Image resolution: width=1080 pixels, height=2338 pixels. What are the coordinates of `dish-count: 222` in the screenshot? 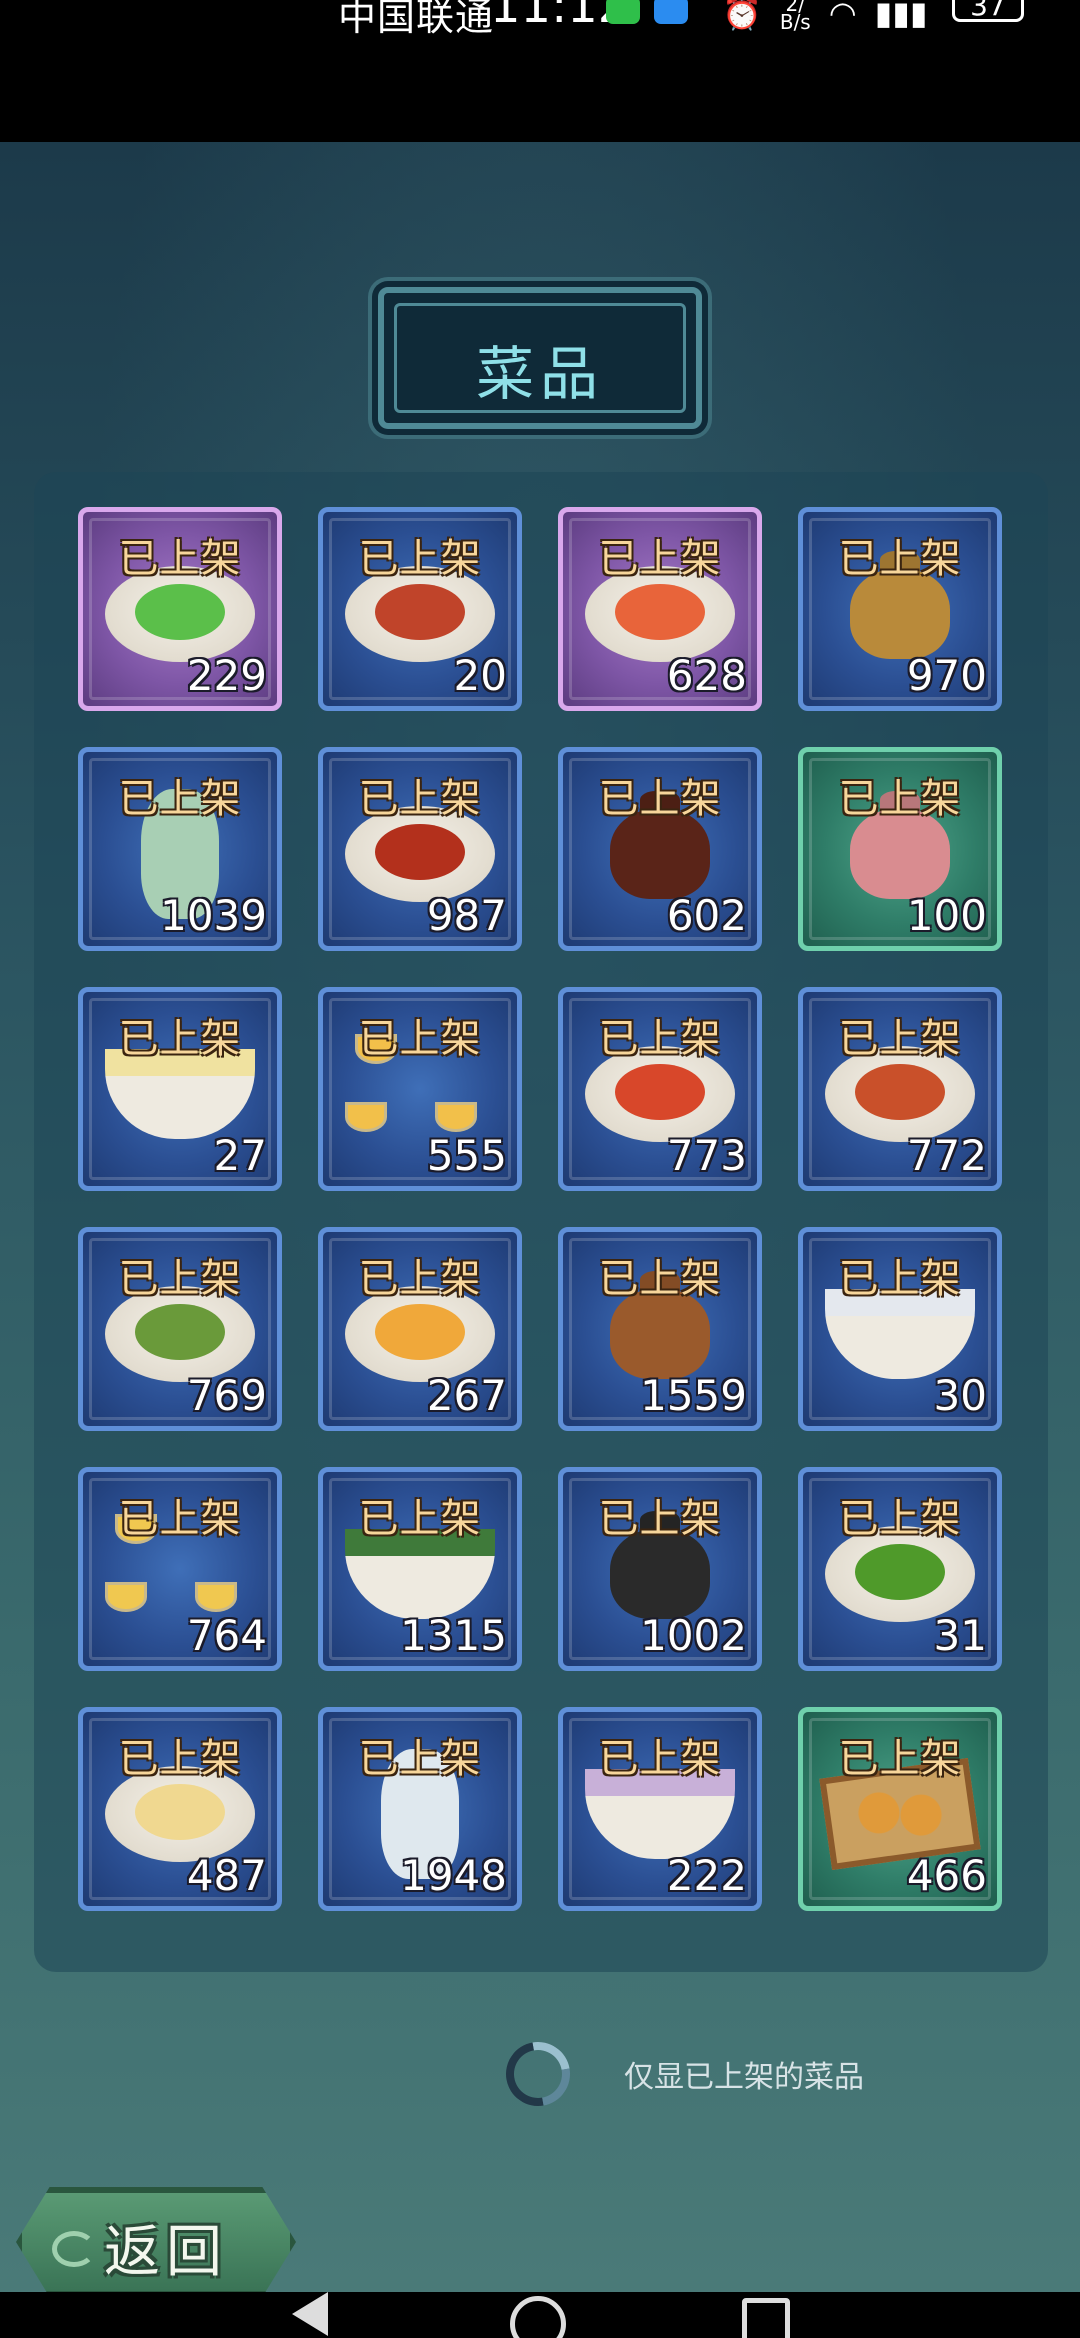 It's located at (706, 1875).